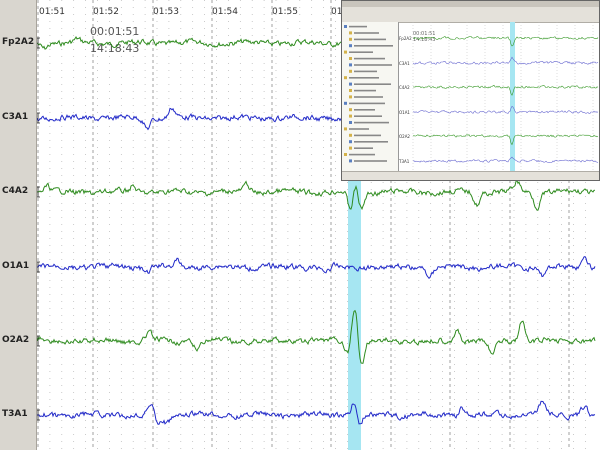  Describe the element at coordinates (15, 414) in the screenshot. I see `channel-label-t3a1: T3A1` at that location.